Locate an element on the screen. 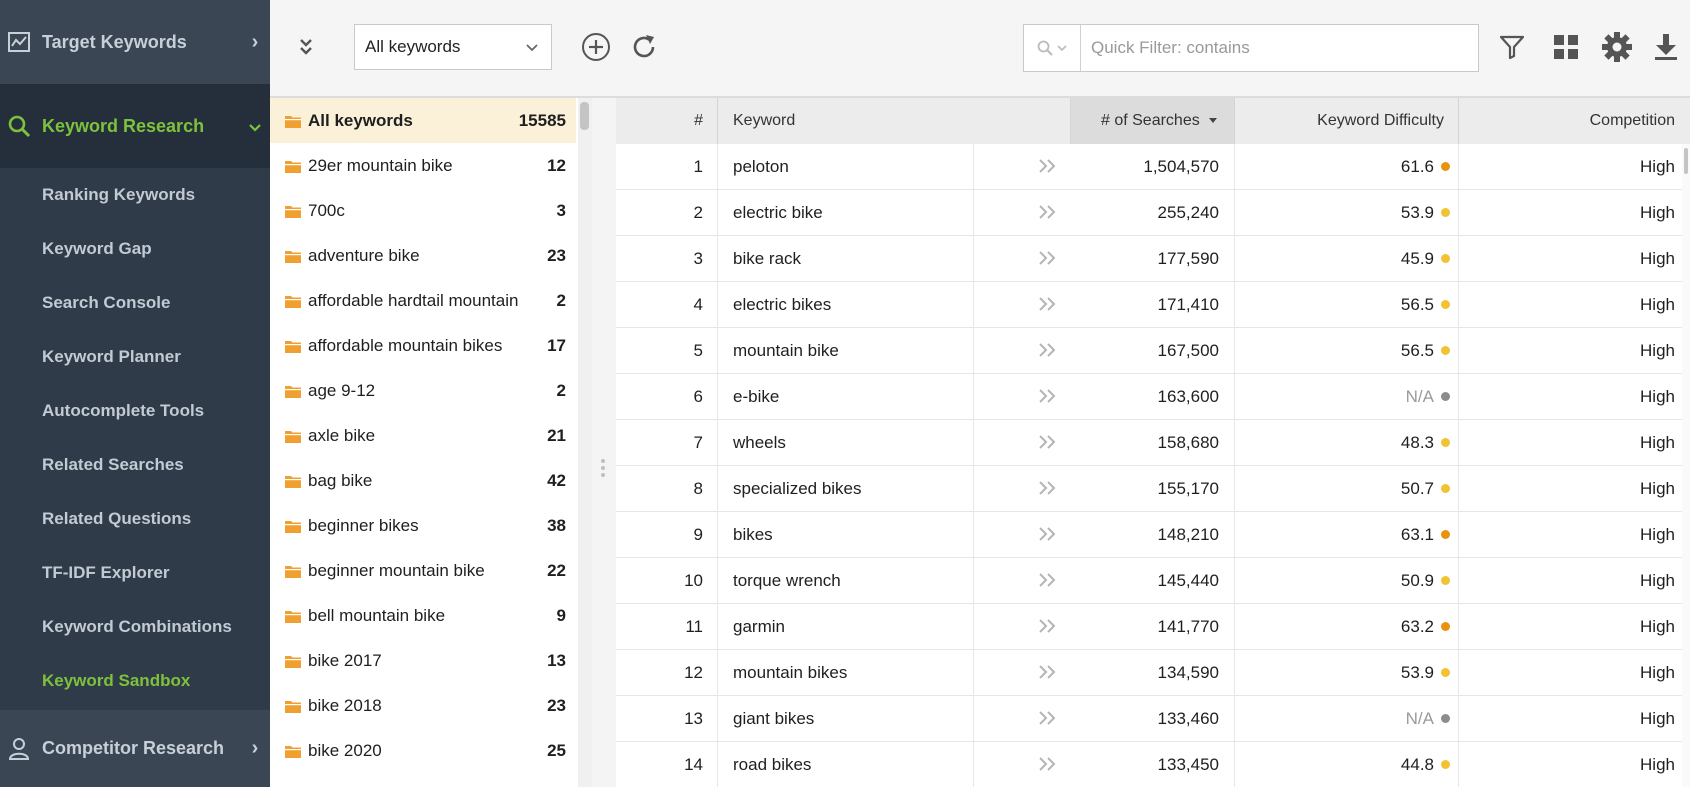 The image size is (1690, 787). difficulty-indicator-dot is located at coordinates (1445, 580).